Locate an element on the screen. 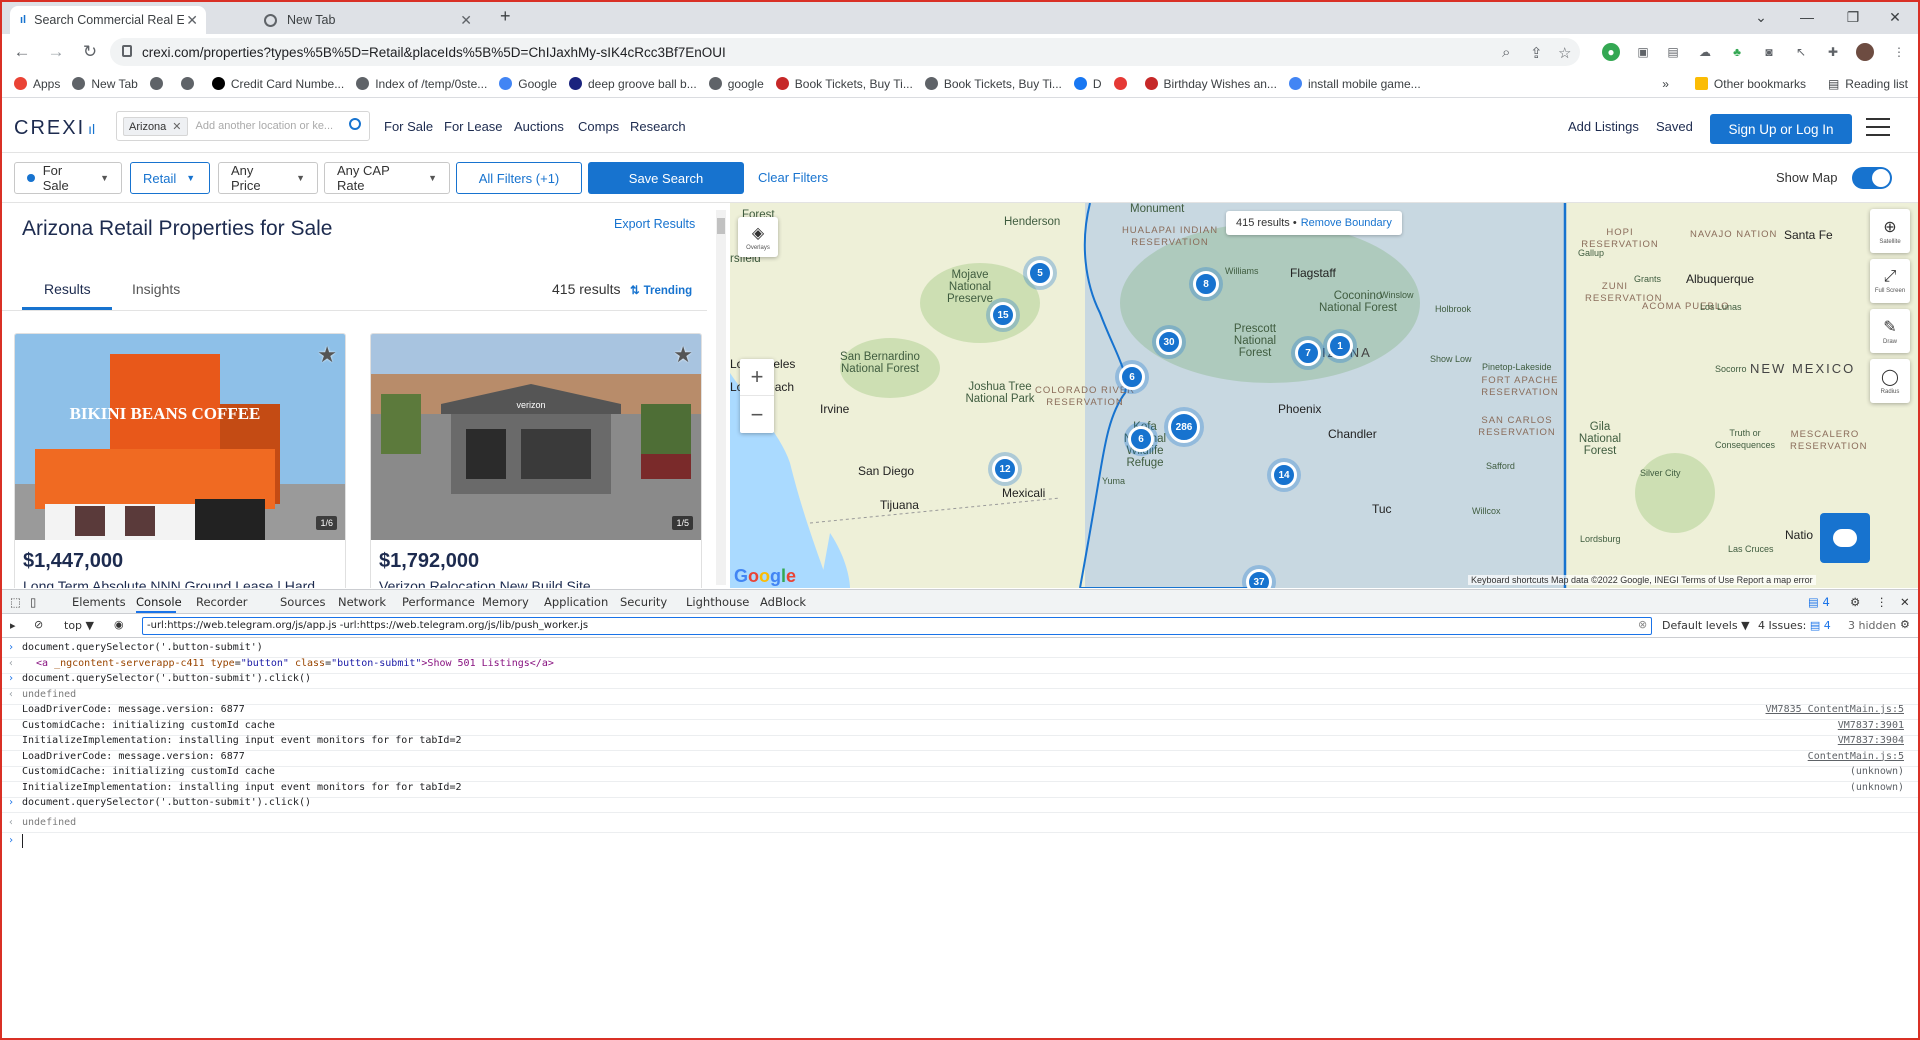 This screenshot has width=1920, height=1040. location-chip: Arizona ✕ is located at coordinates (155, 126).